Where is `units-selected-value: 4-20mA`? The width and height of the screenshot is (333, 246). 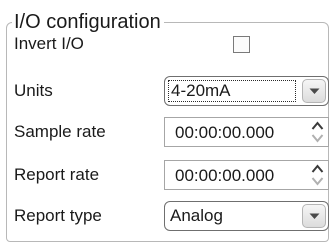 units-selected-value: 4-20mA is located at coordinates (232, 91).